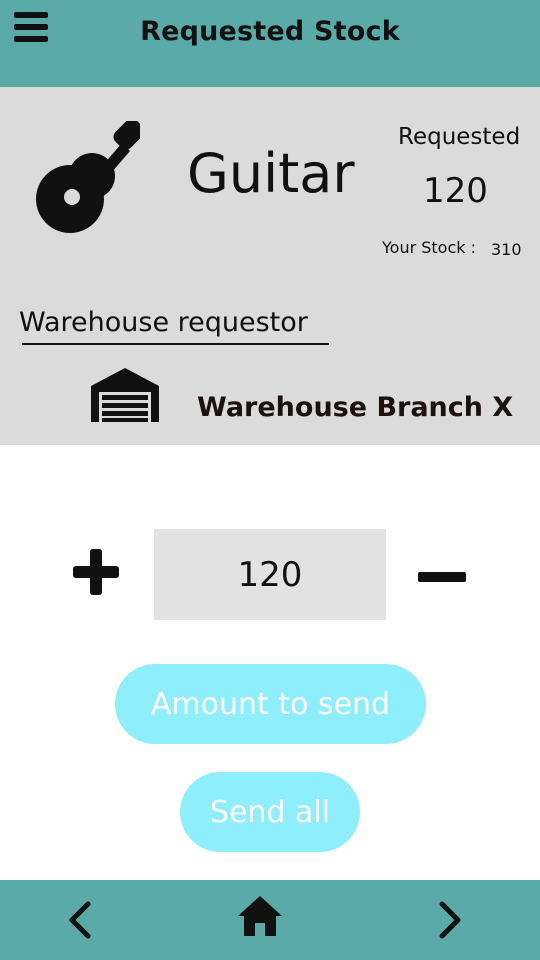  I want to click on stock-label: Your Stock :, so click(429, 247).